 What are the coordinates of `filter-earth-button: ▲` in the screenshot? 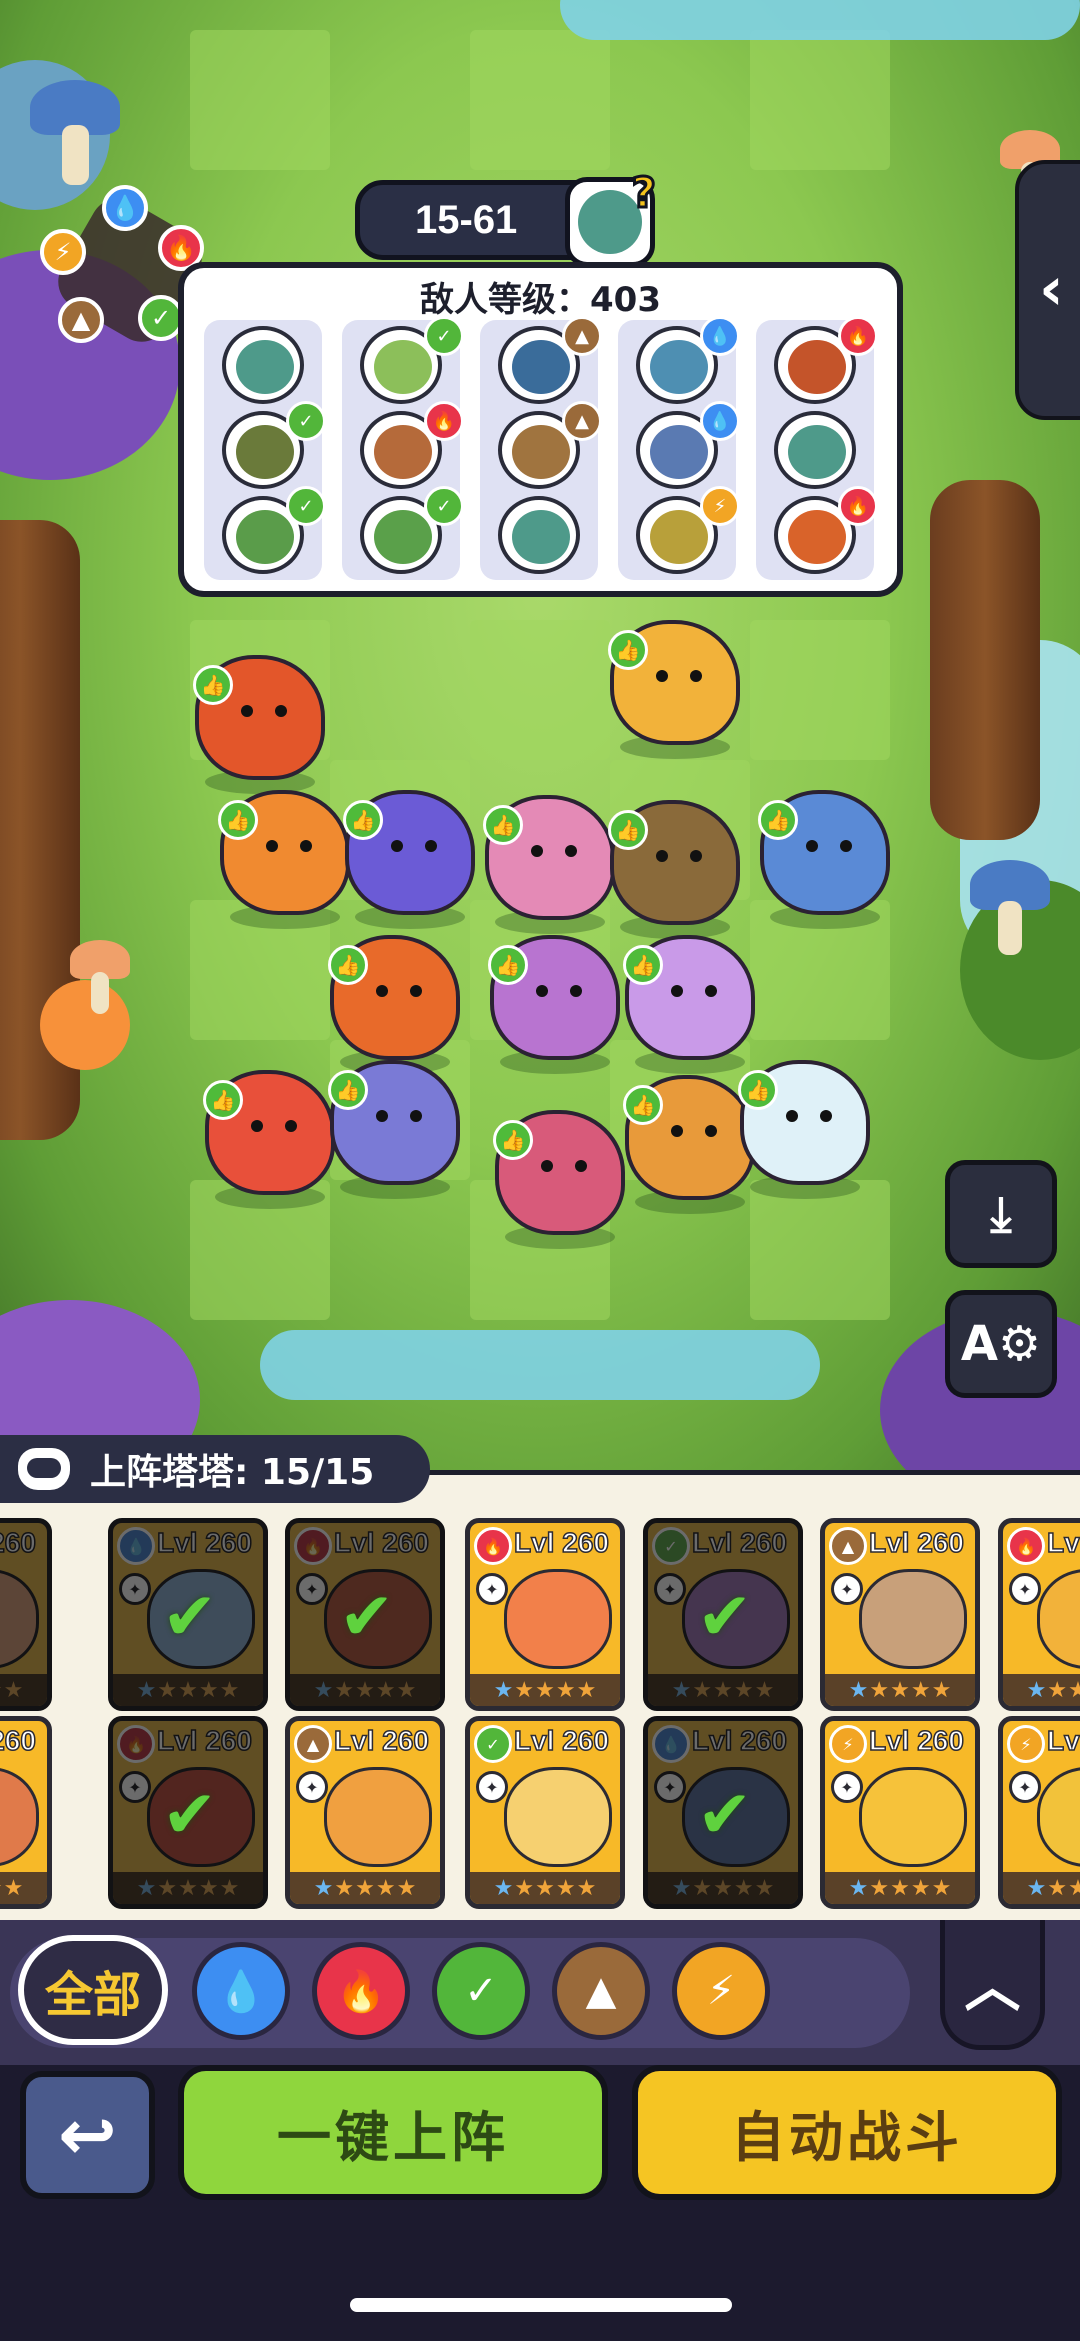 It's located at (601, 1991).